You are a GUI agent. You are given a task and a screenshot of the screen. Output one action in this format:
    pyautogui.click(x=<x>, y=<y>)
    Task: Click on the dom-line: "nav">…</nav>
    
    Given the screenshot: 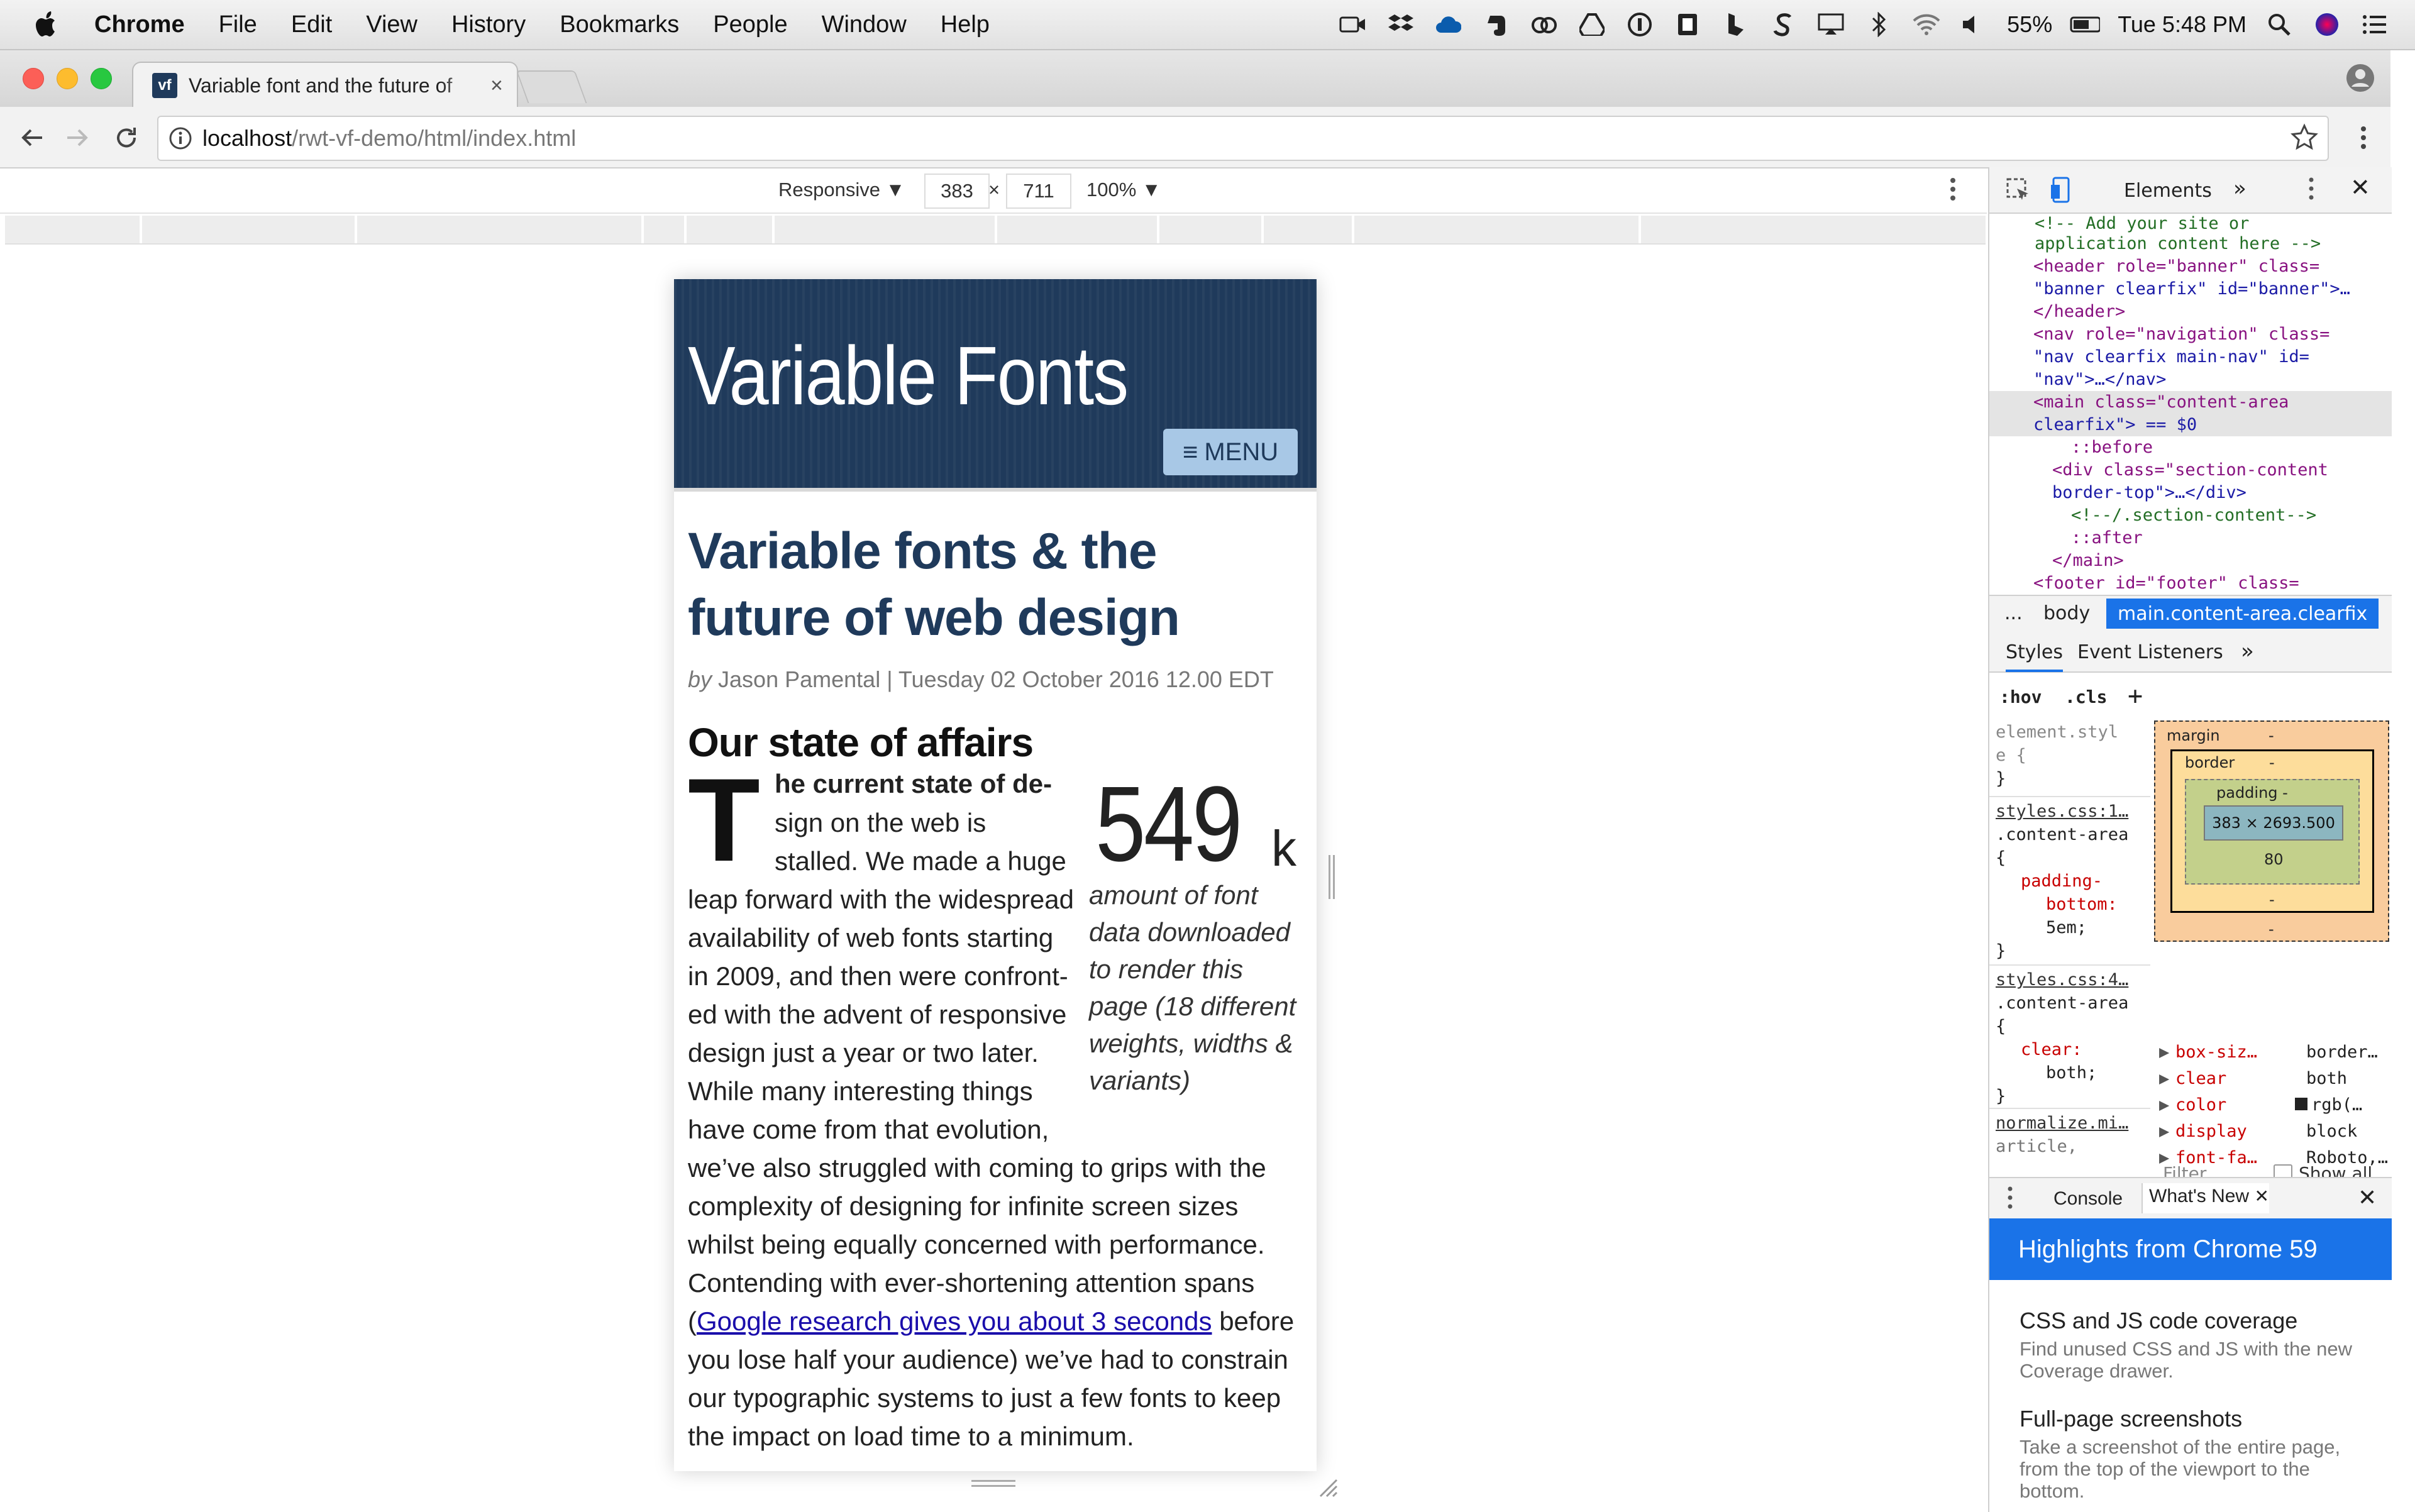 What is the action you would take?
    pyautogui.click(x=2190, y=379)
    